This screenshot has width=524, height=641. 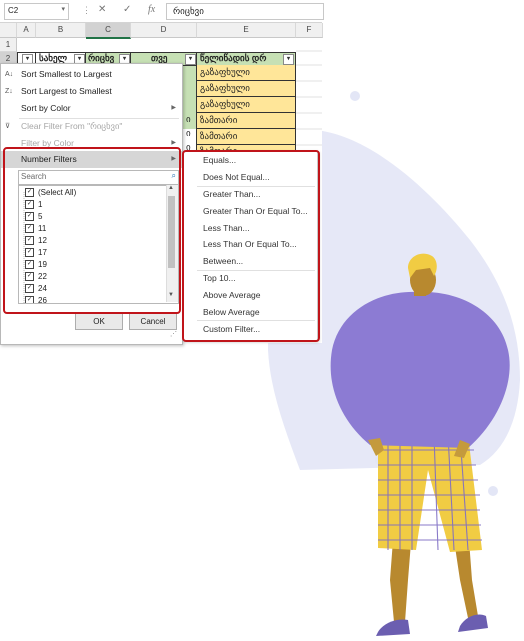 What do you see at coordinates (309, 30) in the screenshot?
I see `column-header-f: F` at bounding box center [309, 30].